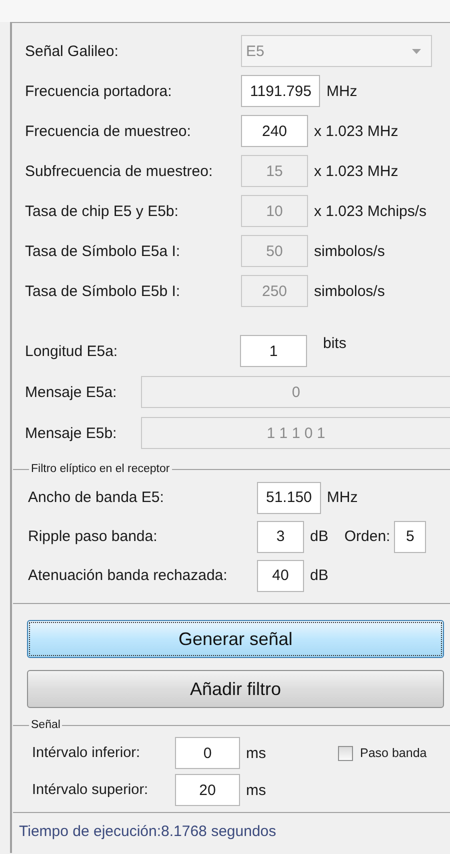  I want to click on unit-label: x 1.023 Mchips/s, so click(370, 211).